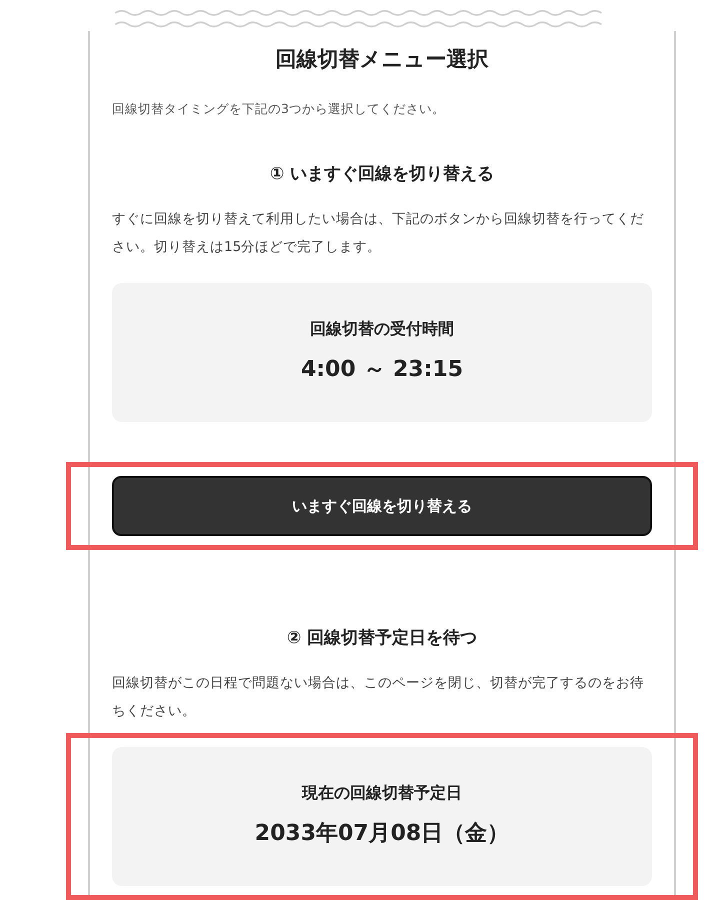  Describe the element at coordinates (378, 697) in the screenshot. I see `section-description: 回線切替がこの日程で問題ない場合は、このページを閉じ、切替が完了するのをお待ちください。` at that location.